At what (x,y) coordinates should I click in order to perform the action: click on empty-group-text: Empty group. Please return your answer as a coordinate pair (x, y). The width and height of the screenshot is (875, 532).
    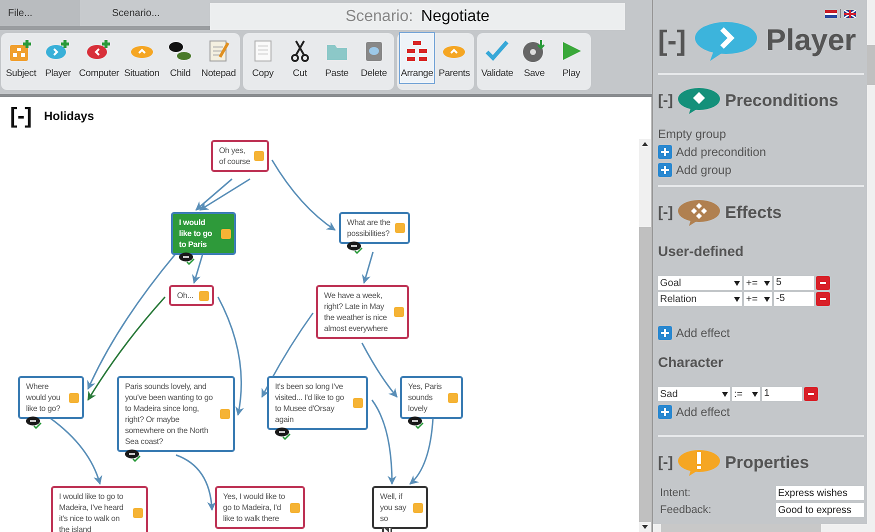
    Looking at the image, I should click on (693, 134).